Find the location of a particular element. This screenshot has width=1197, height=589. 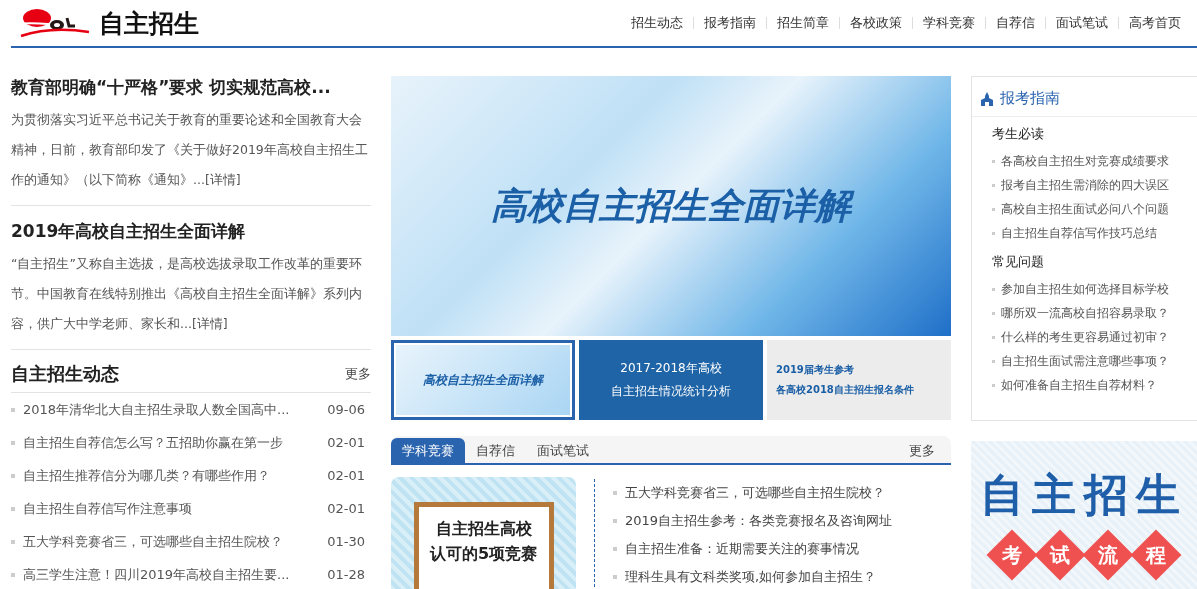

guide-link: 高校自主招生面试必问八个问题 is located at coordinates (1085, 209).